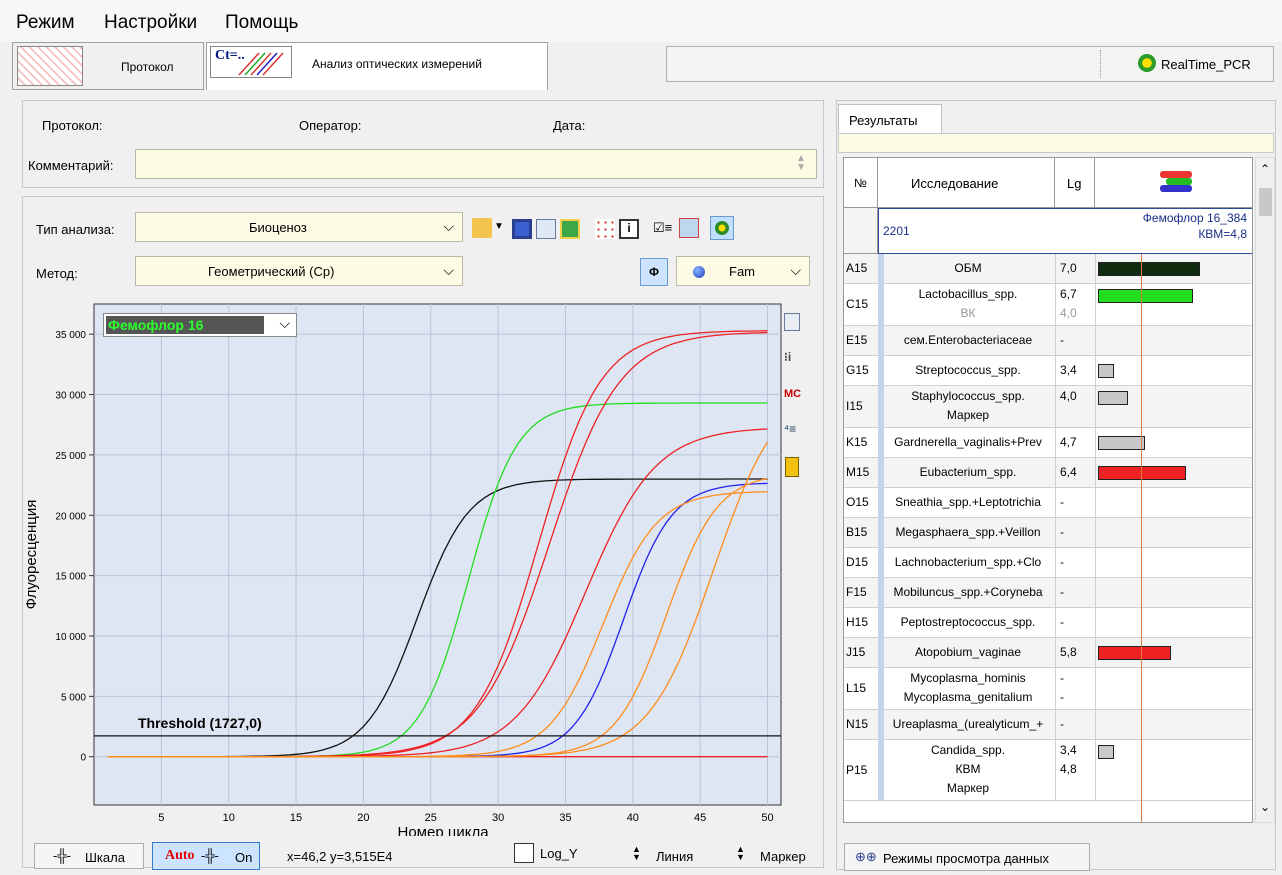 This screenshot has height=875, width=1282. What do you see at coordinates (1048, 653) in the screenshot?
I see `result-row: J15 Atopobium_vaginae 5,8` at bounding box center [1048, 653].